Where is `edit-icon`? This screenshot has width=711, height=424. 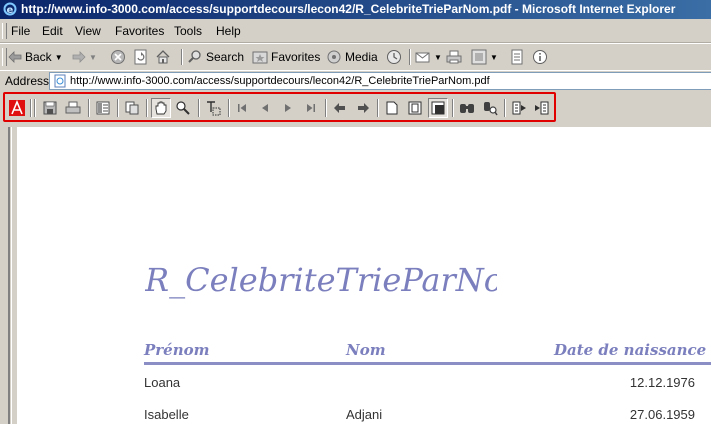
edit-icon is located at coordinates (479, 57).